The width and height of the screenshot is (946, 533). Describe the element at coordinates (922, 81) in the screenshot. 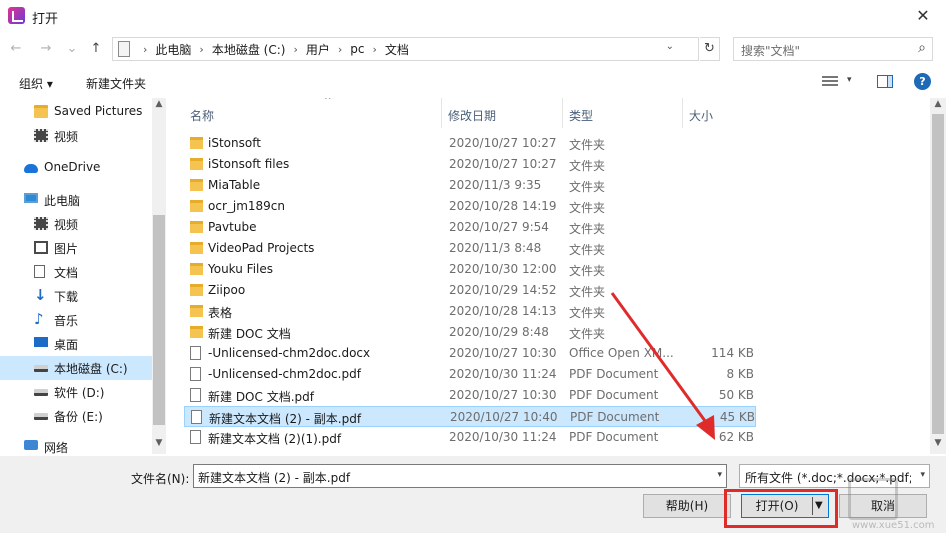

I see `help-icon: ?` at that location.